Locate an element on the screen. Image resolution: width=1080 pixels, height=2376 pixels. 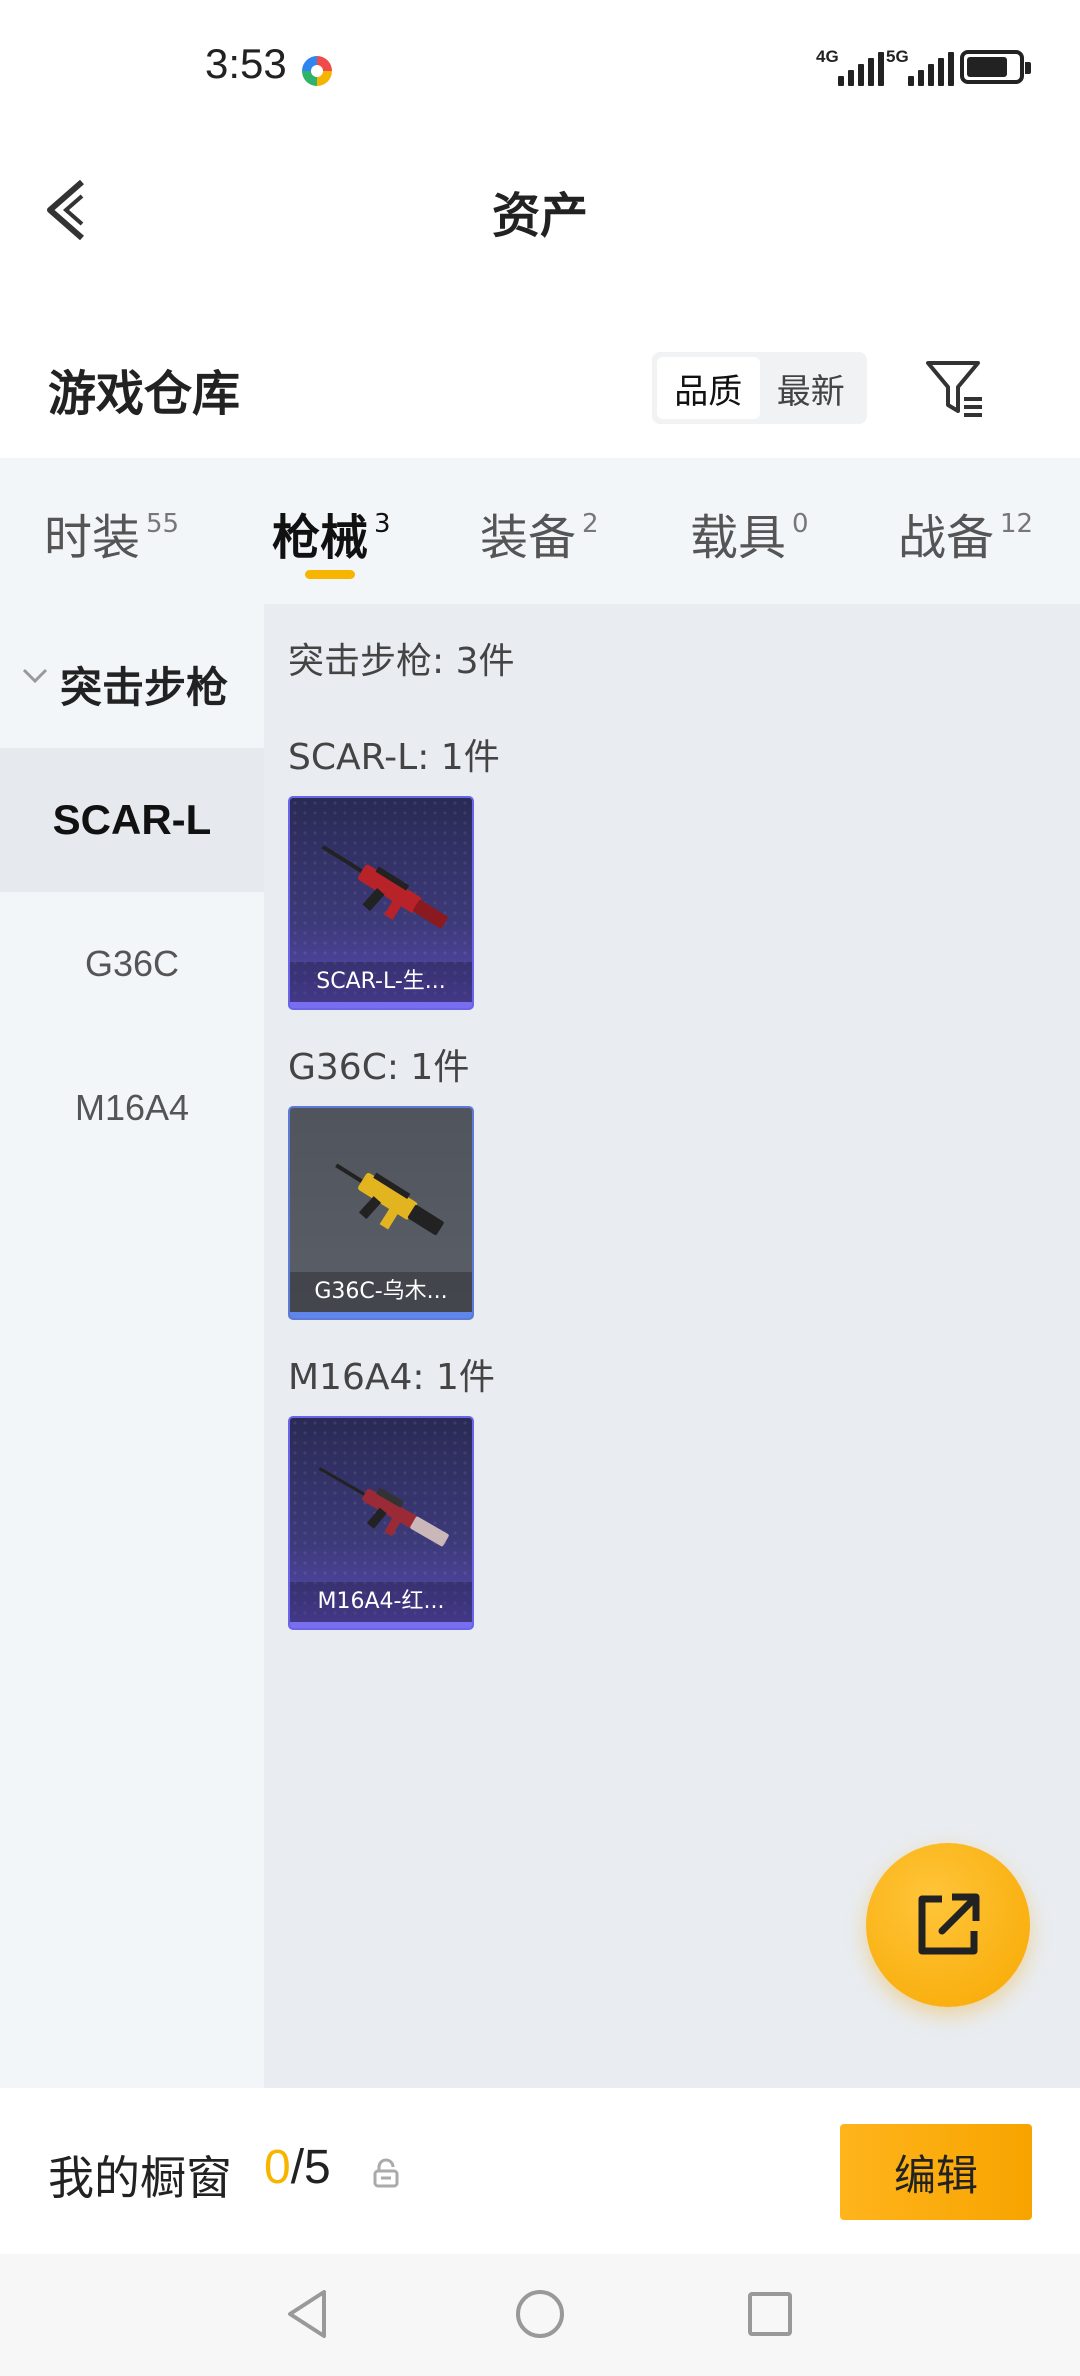
tab-label: 装备 is located at coordinates (528, 538).